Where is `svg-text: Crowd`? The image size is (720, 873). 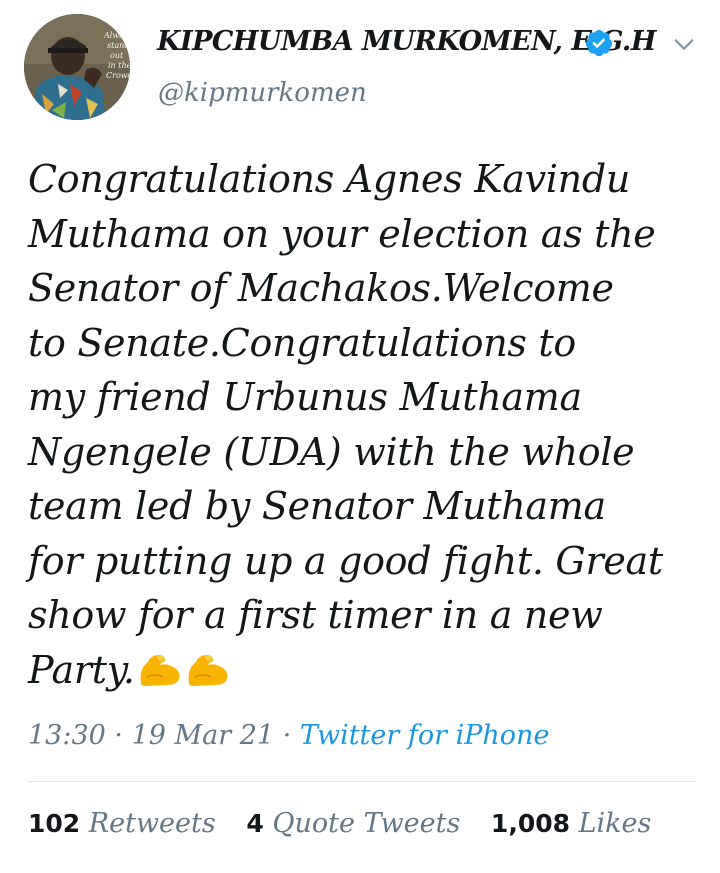 svg-text: Crowd is located at coordinates (118, 75).